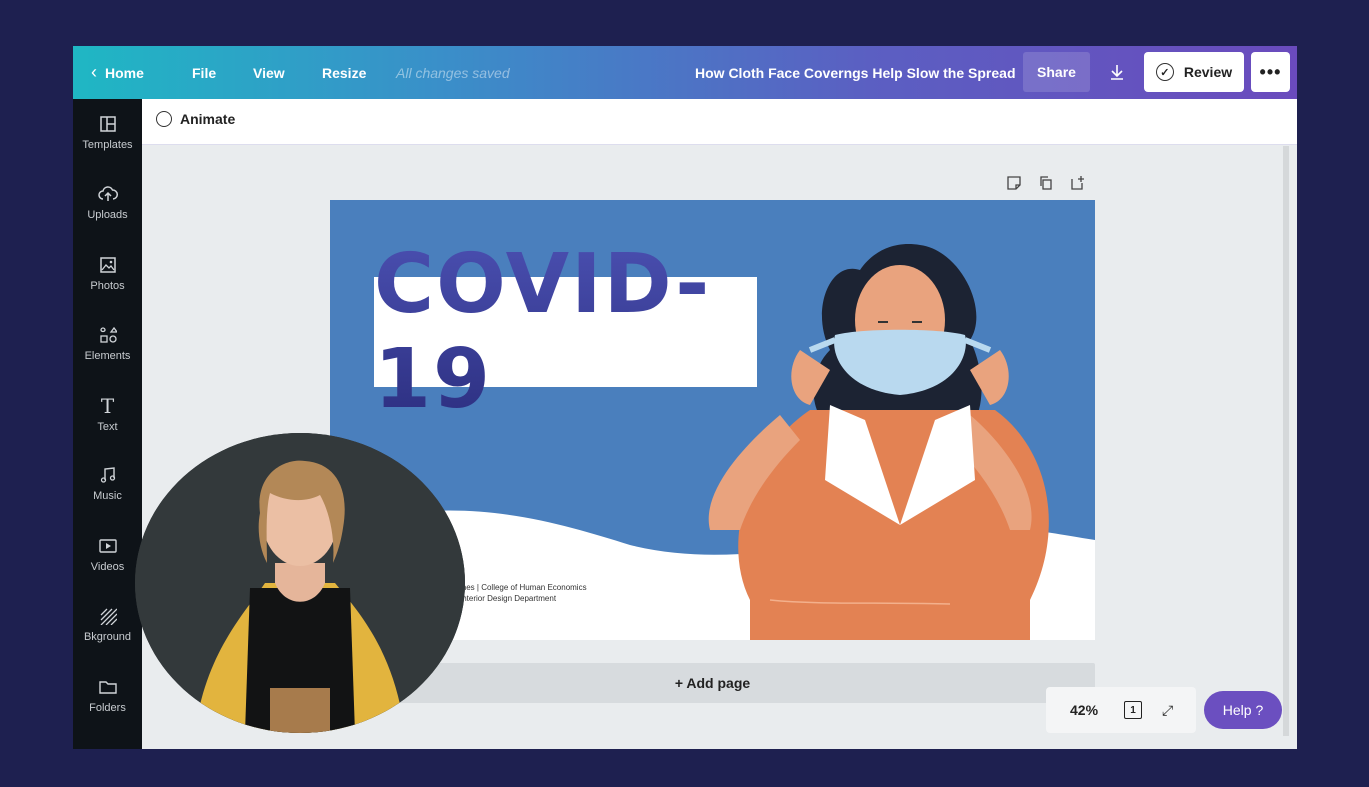 The height and width of the screenshot is (787, 1369). I want to click on headline-text: COVID-19, so click(565, 332).